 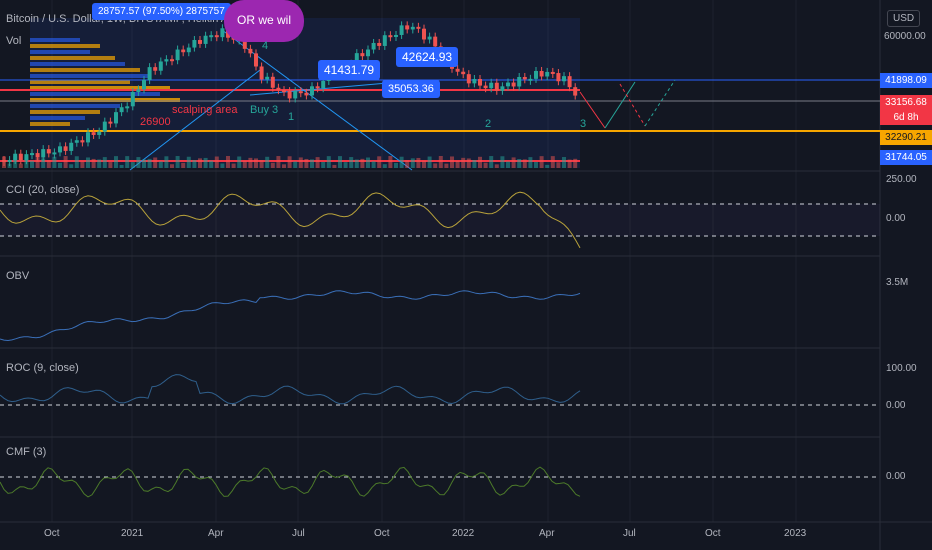 What do you see at coordinates (427, 57) in the screenshot?
I see `price-bubble-42624: 42624.93` at bounding box center [427, 57].